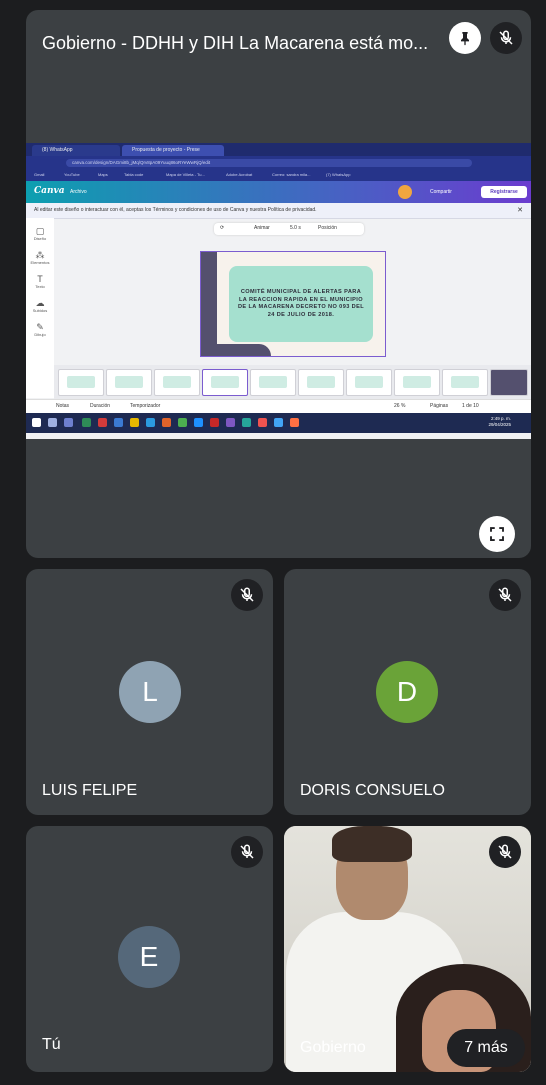 The height and width of the screenshot is (1085, 546). I want to click on page-counter: 1 de 10, so click(470, 406).